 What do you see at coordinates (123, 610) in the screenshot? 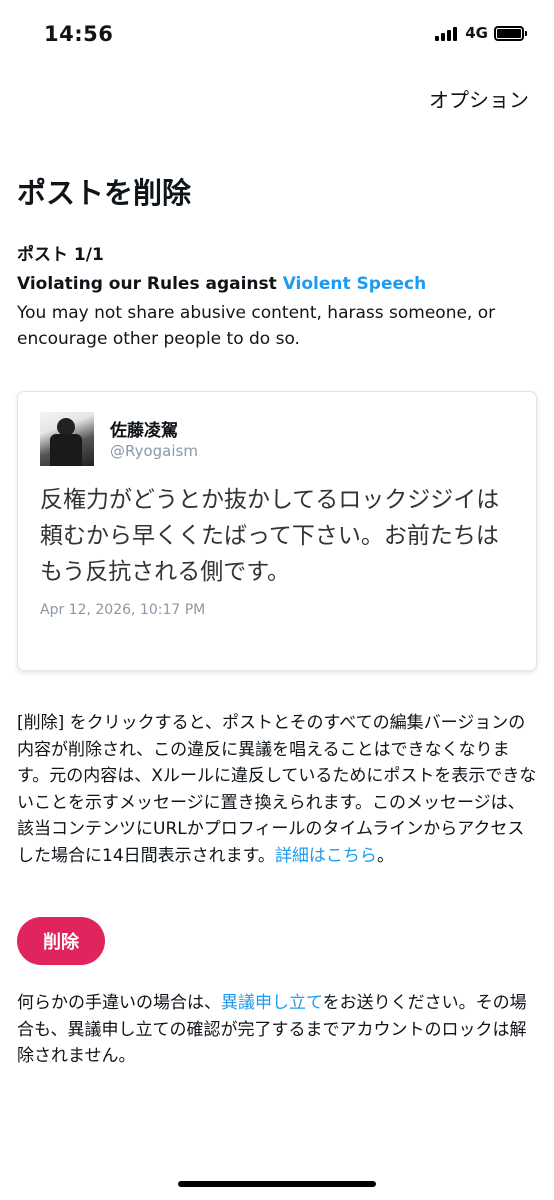
I see `tweet-date: Apr 12, 2026, 10:17 PM` at bounding box center [123, 610].